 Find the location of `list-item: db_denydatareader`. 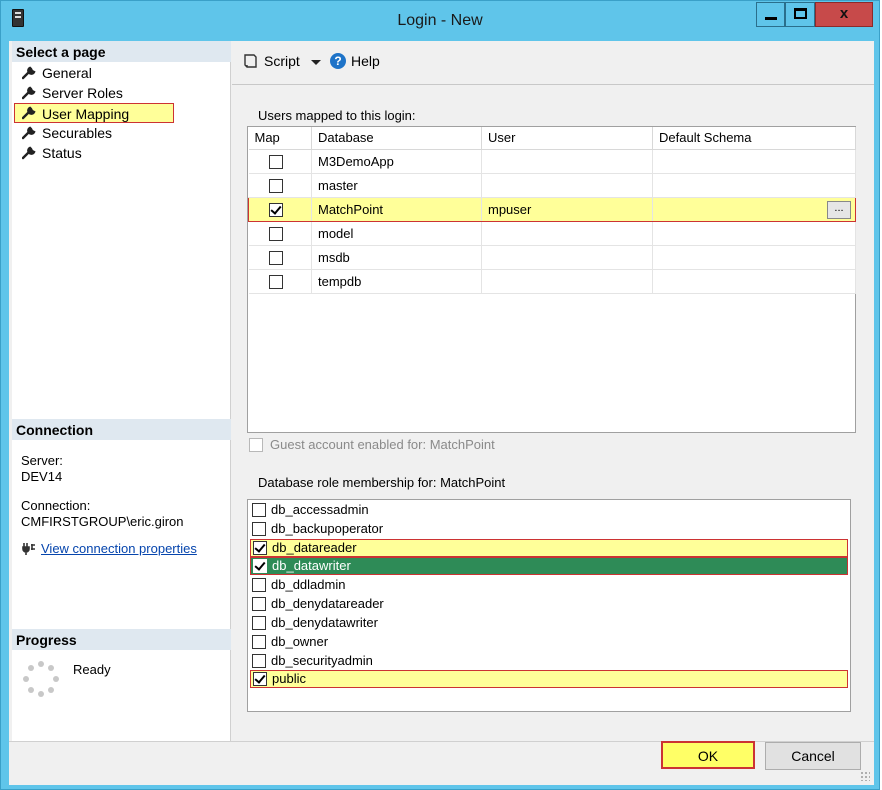

list-item: db_denydatareader is located at coordinates (549, 604).